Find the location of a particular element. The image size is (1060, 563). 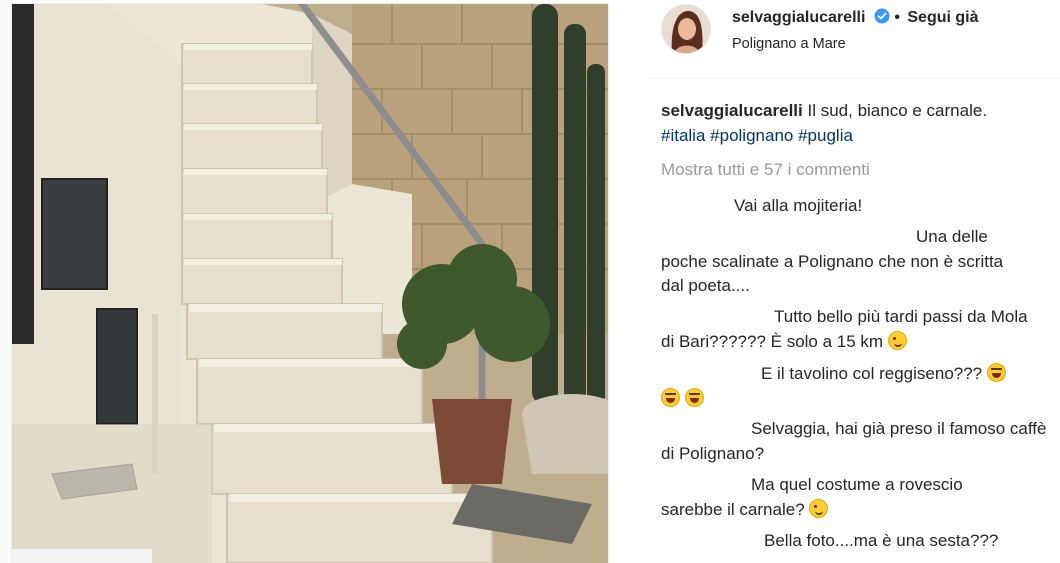

hashtag-italia: #italia is located at coordinates (683, 135).